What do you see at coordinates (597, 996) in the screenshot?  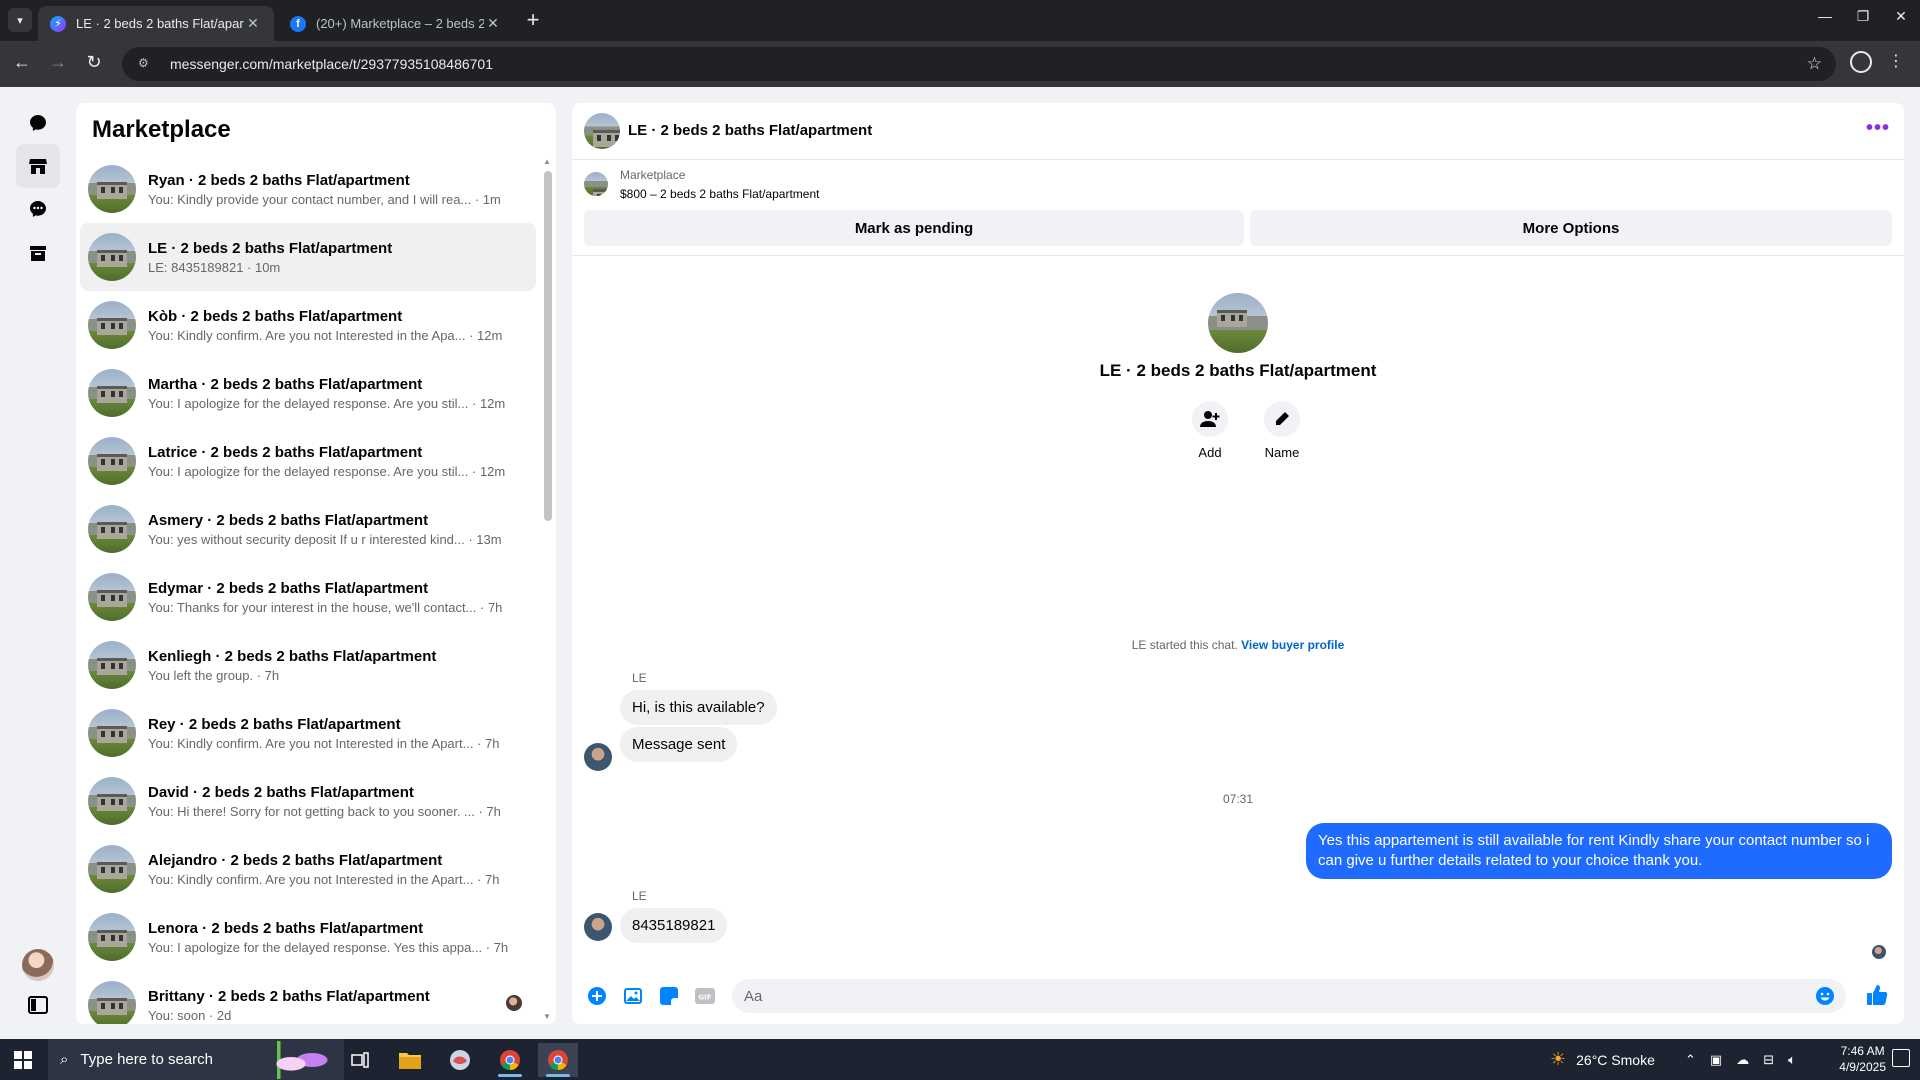 I see `plus-circle-icon` at bounding box center [597, 996].